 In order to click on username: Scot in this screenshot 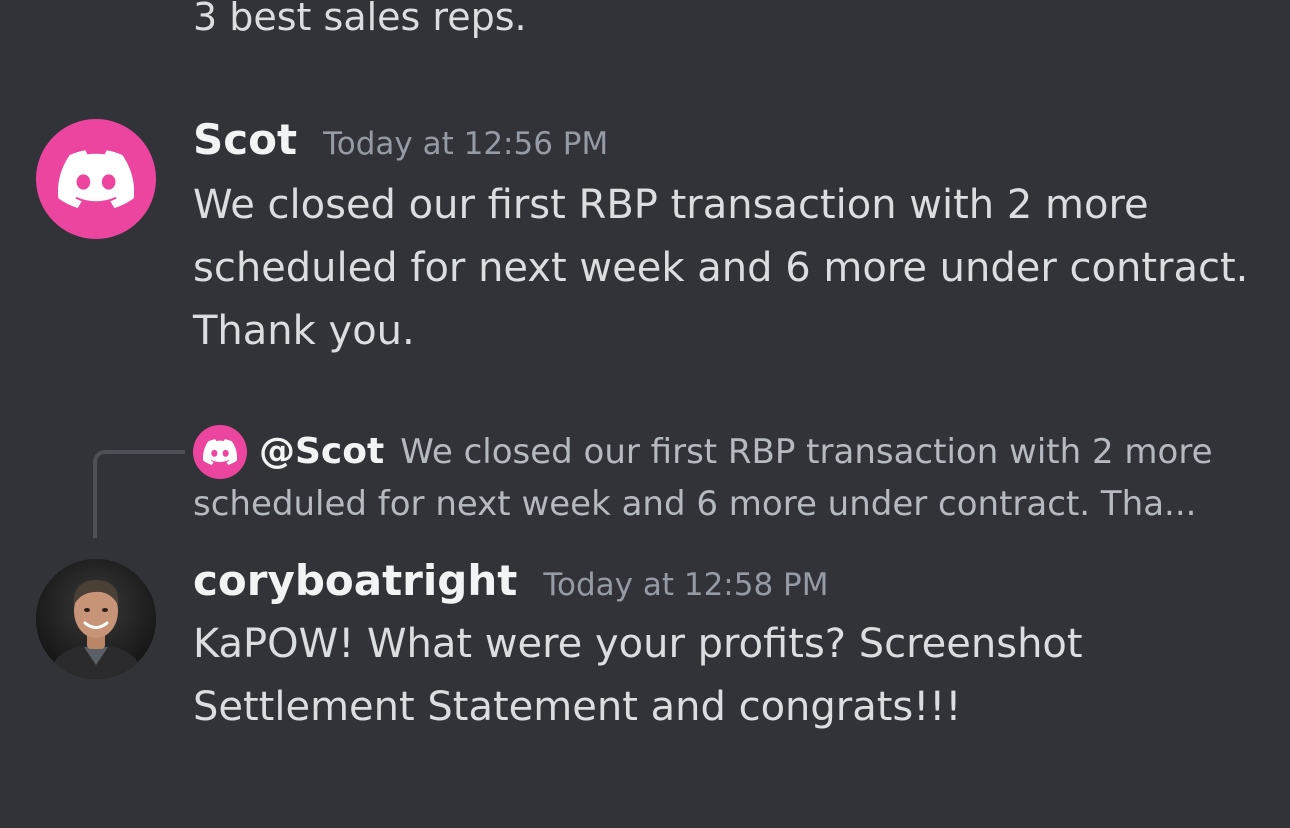, I will do `click(245, 140)`.